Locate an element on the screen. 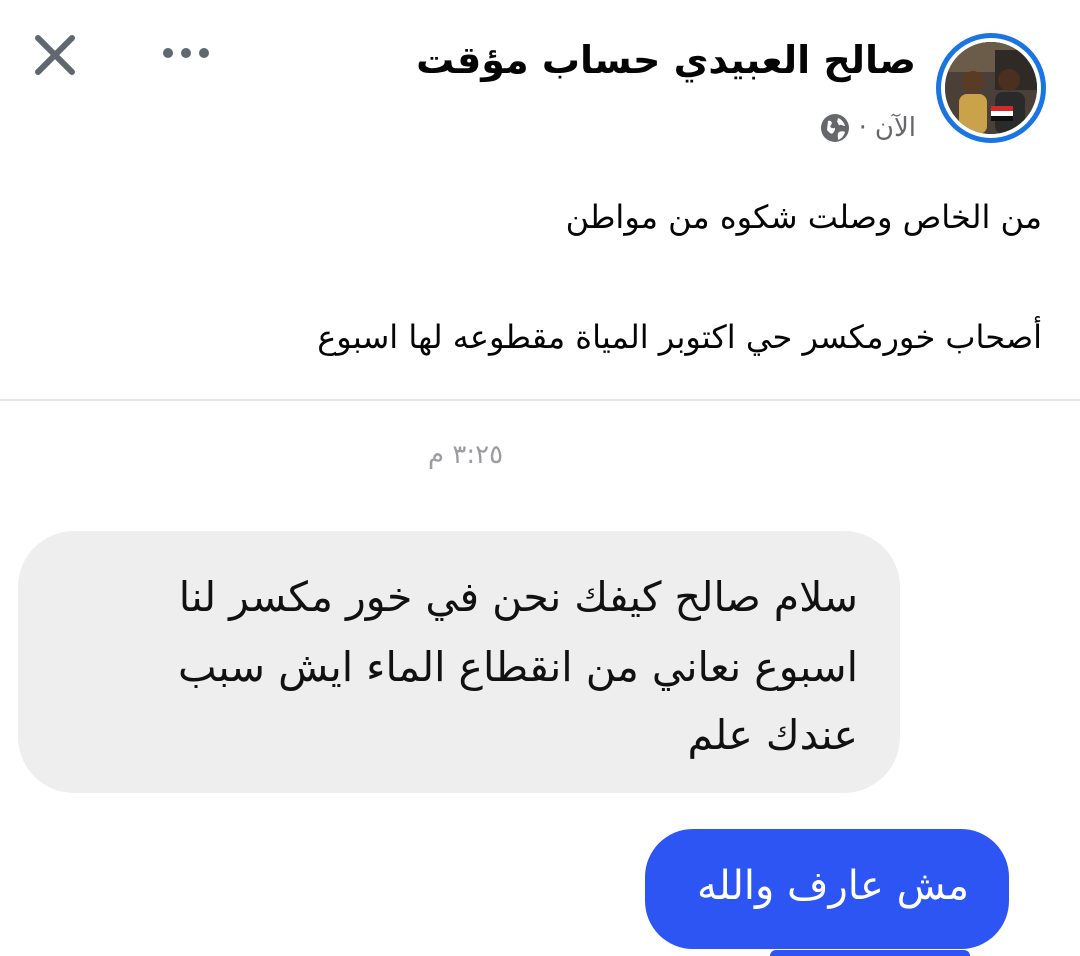  post-time: الآن is located at coordinates (895, 128).